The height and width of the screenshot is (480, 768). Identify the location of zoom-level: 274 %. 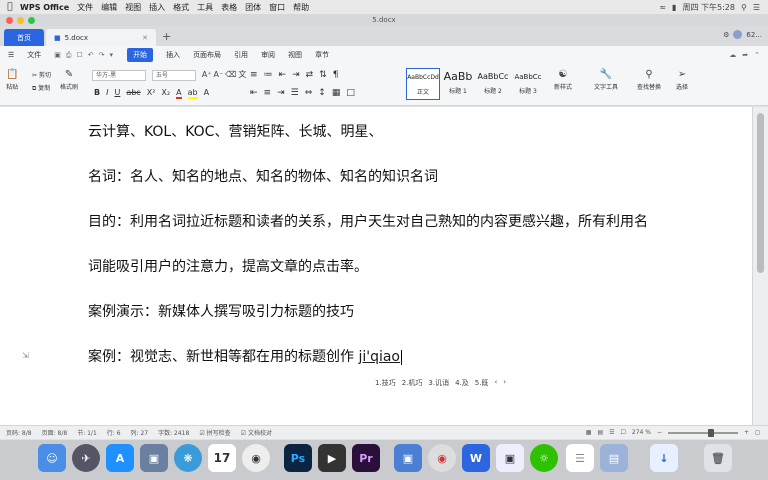
(641, 432).